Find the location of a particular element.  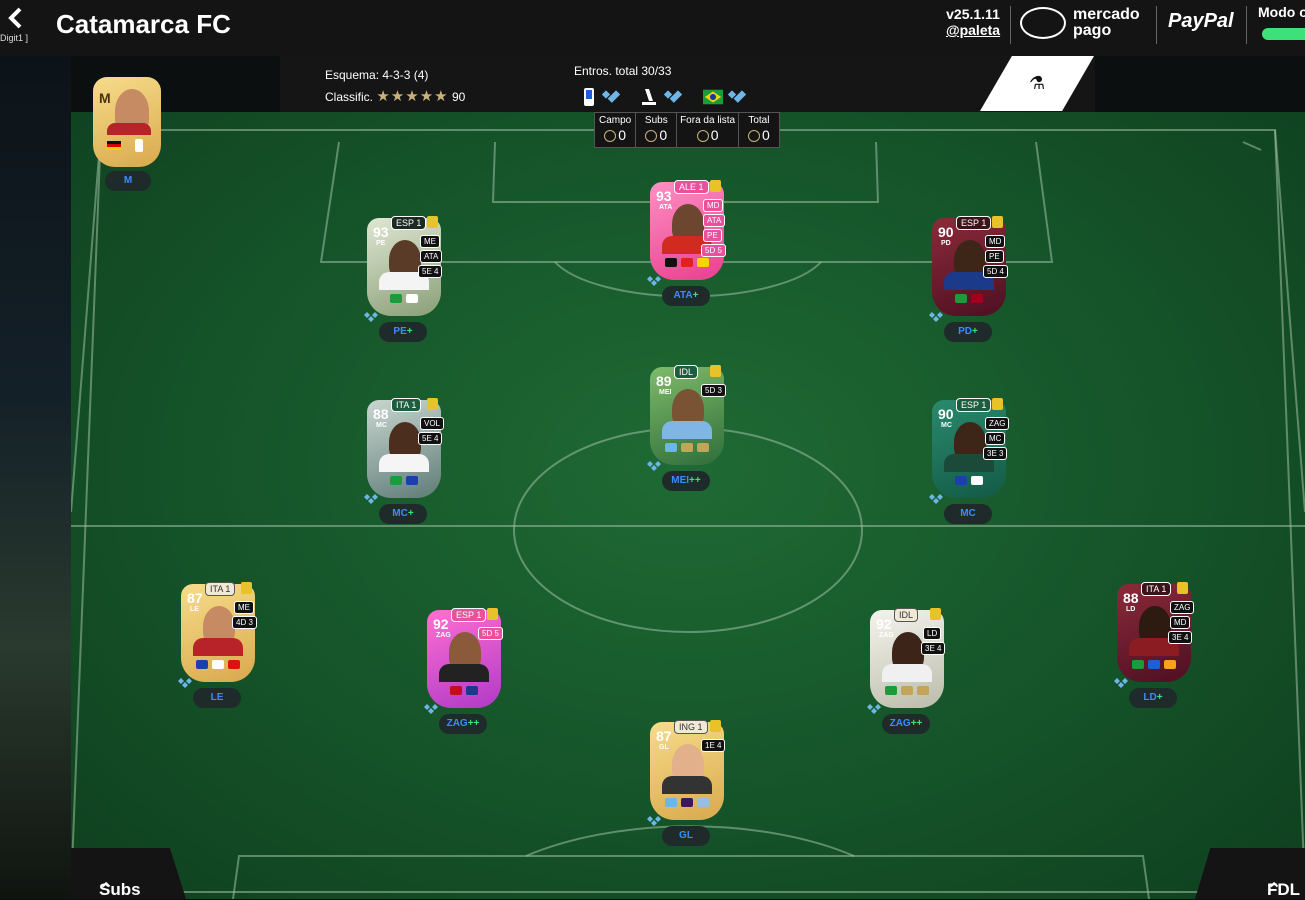

player-card: 87 LE is located at coordinates (218, 633).